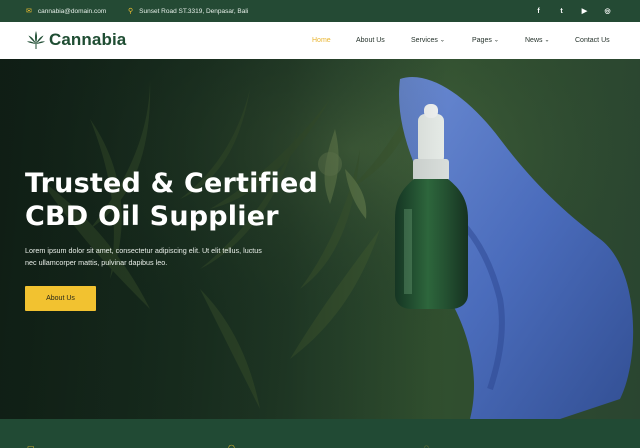 This screenshot has width=640, height=448. Describe the element at coordinates (573, 11) in the screenshot. I see `social-links: f t ▶ ◎` at that location.